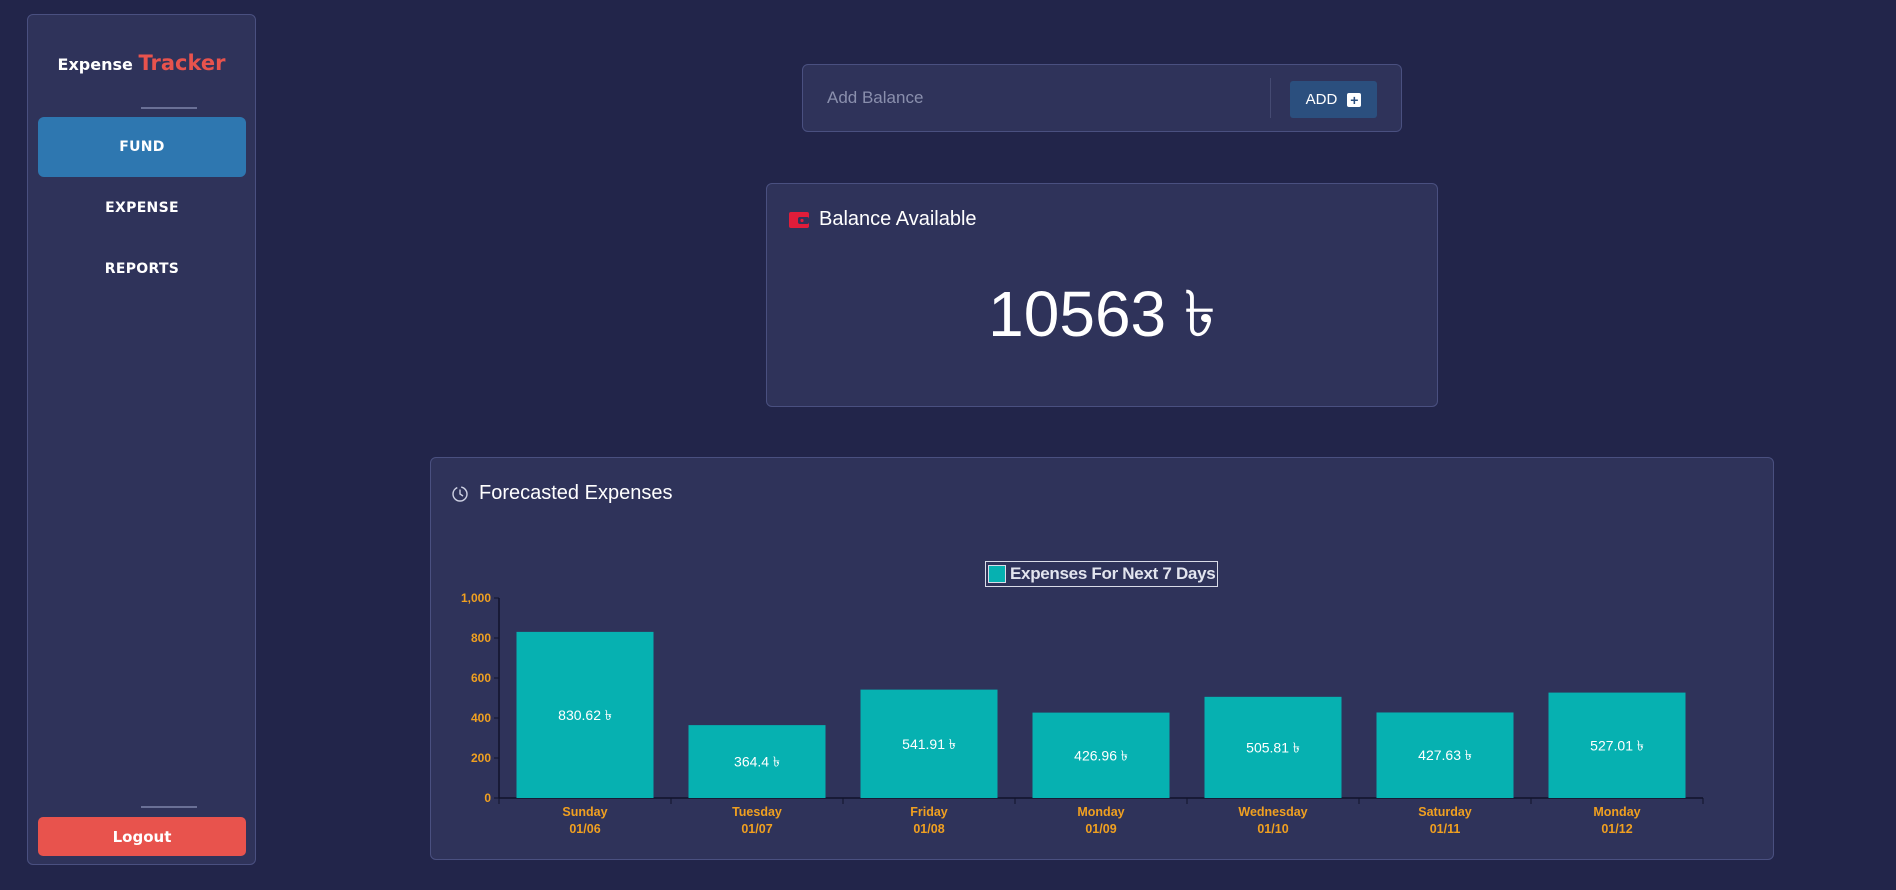 Image resolution: width=1896 pixels, height=890 pixels. What do you see at coordinates (1042, 98) in the screenshot?
I see `add-balance-input` at bounding box center [1042, 98].